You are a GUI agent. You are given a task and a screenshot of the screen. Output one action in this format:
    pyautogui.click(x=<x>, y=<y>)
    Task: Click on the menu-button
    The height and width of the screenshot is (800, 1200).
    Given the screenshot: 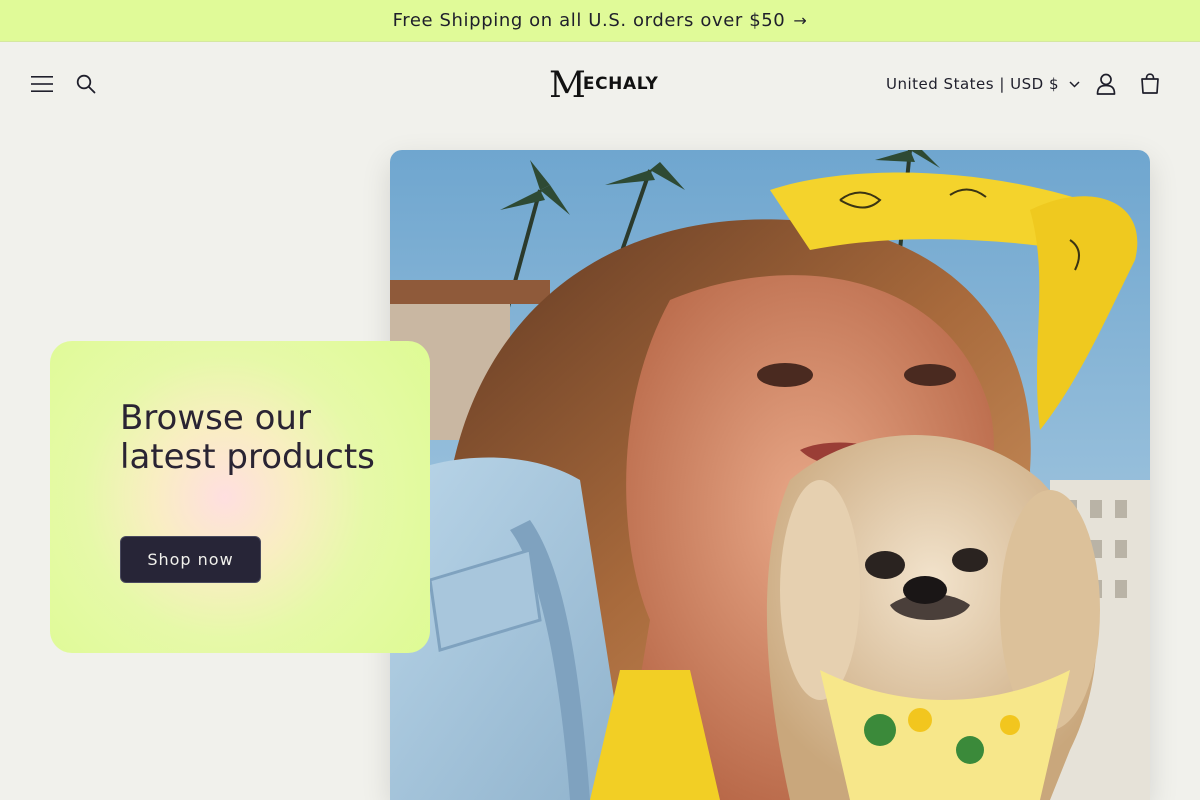 What is the action you would take?
    pyautogui.click(x=42, y=84)
    